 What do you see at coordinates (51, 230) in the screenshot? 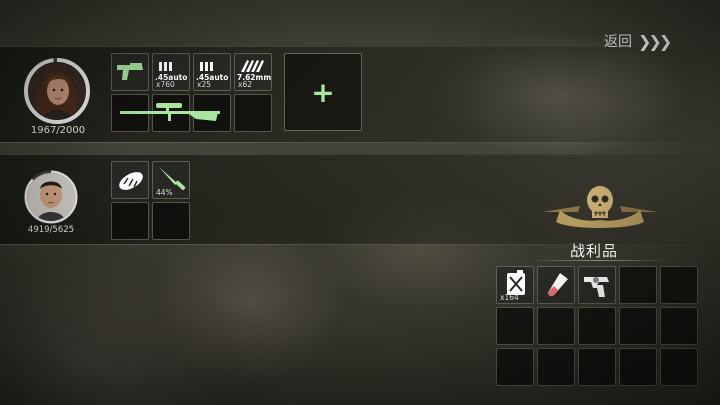
I see `hp-text: 4919/5625` at bounding box center [51, 230].